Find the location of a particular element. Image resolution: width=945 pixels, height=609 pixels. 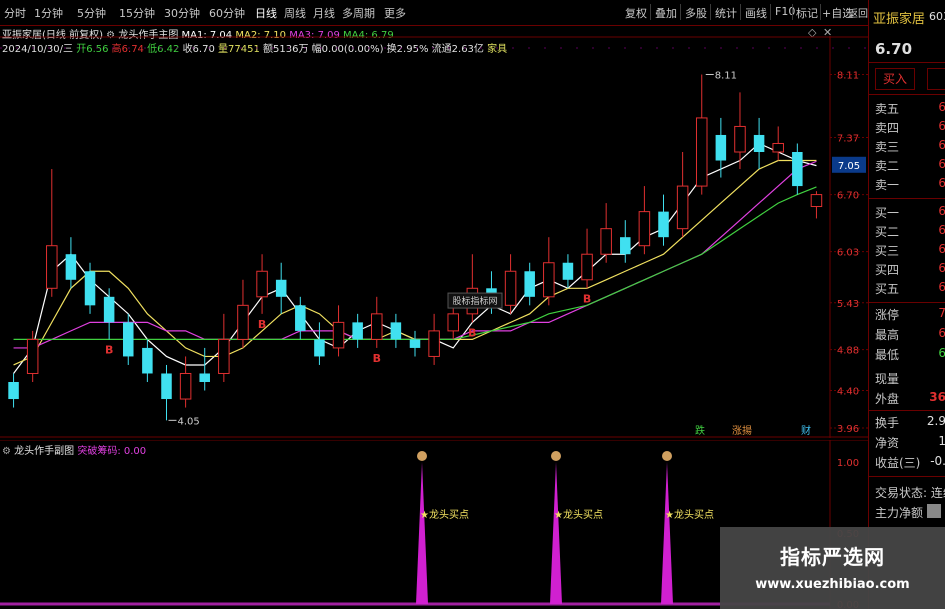

sell-button is located at coordinates (936, 79).